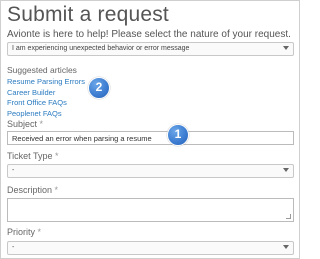  I want to click on callout-badge-2: 2, so click(99, 88).